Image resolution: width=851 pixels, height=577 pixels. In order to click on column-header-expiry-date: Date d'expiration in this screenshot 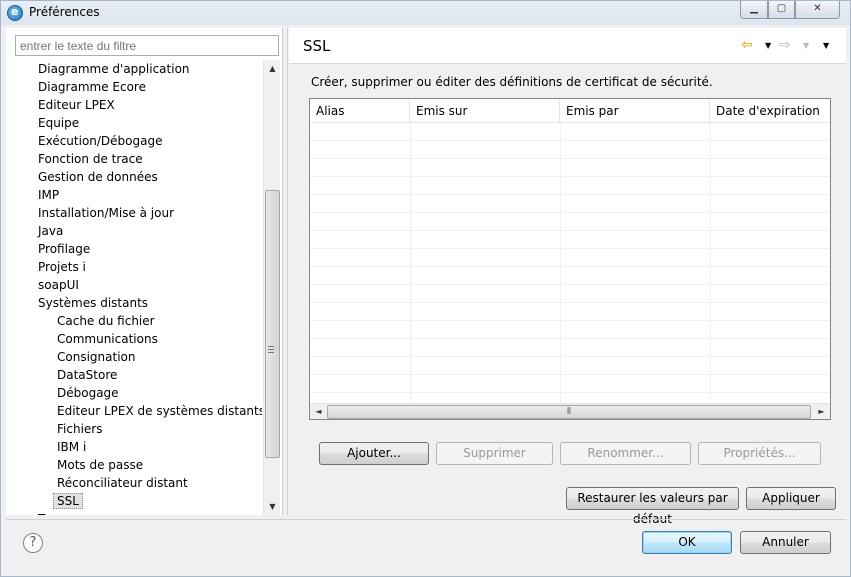, I will do `click(770, 111)`.